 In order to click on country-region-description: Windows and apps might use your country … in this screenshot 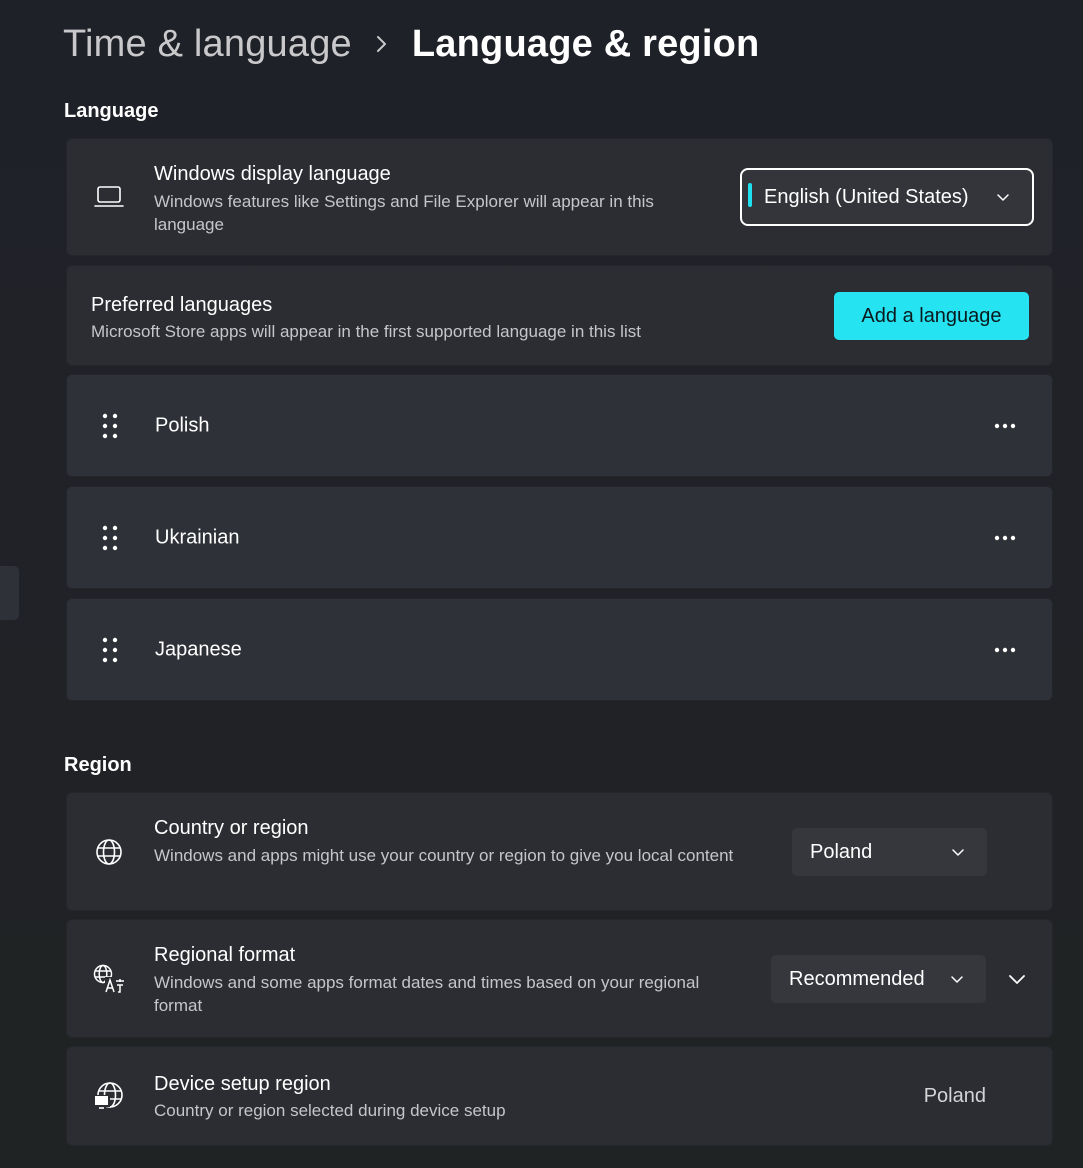, I will do `click(444, 855)`.